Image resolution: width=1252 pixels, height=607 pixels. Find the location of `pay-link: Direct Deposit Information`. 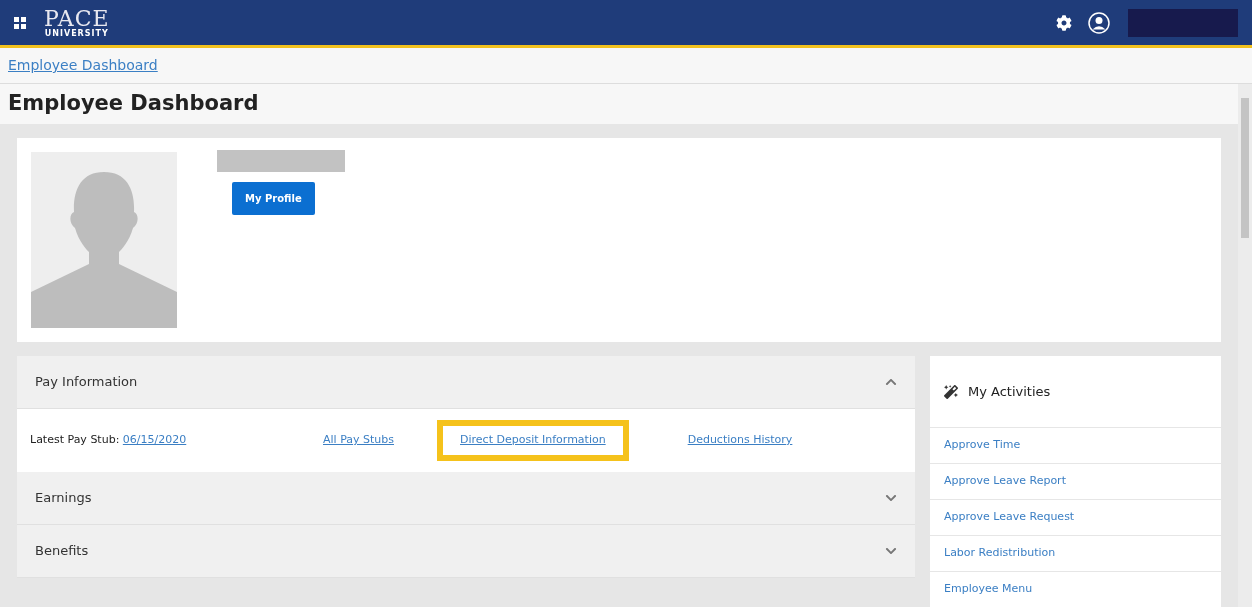

pay-link: Direct Deposit Information is located at coordinates (533, 440).